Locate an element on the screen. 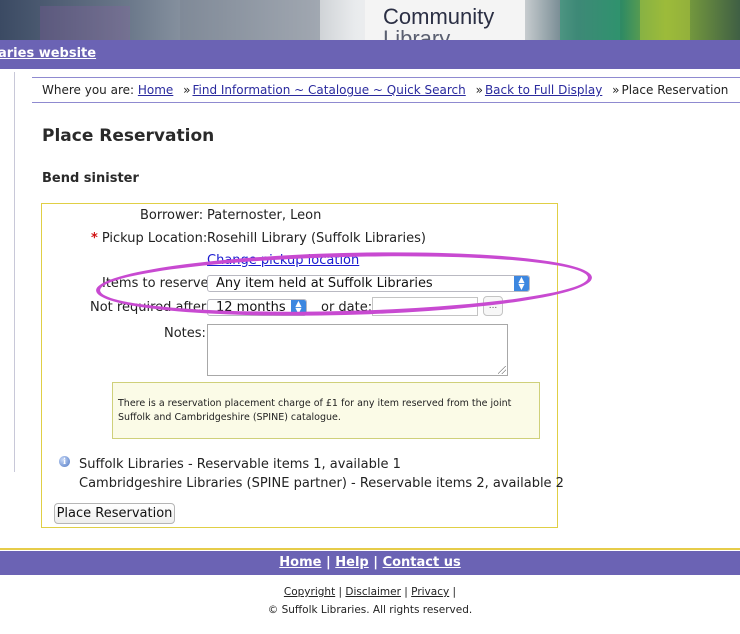 This screenshot has width=740, height=634. sign-line-community: Community is located at coordinates (439, 16).